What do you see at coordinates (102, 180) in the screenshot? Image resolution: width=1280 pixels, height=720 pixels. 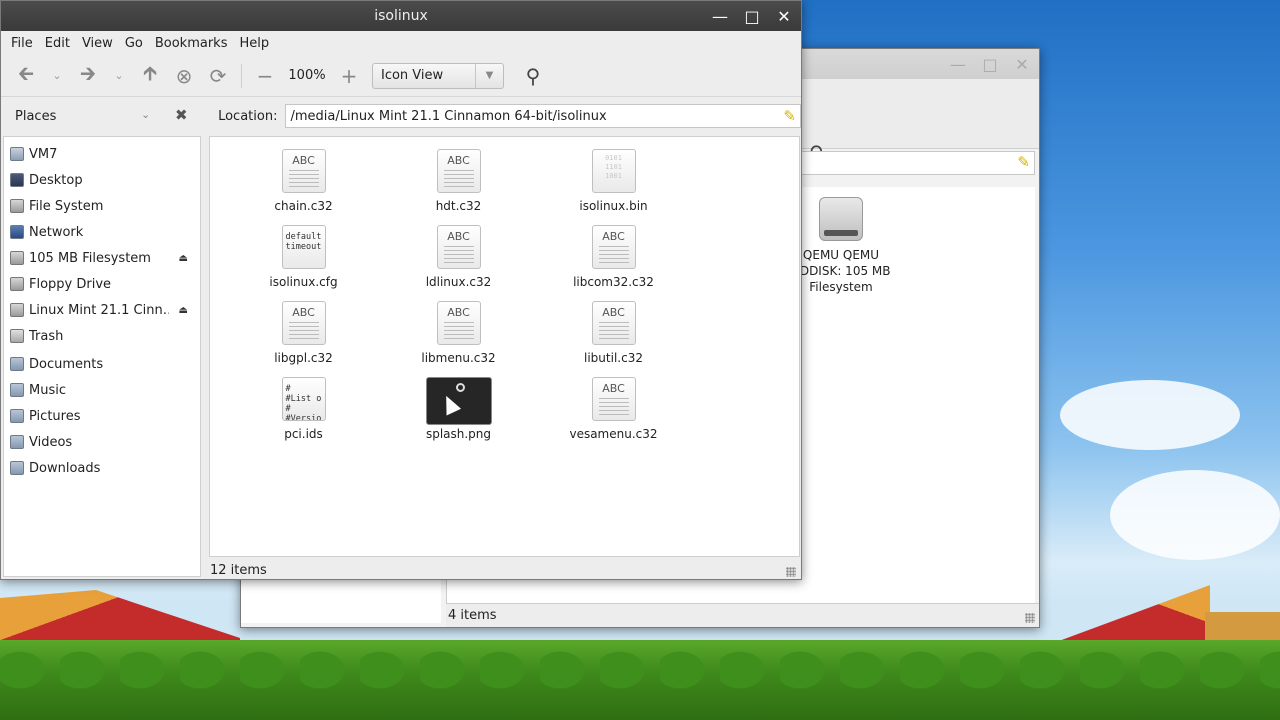 I see `sidebar-item-desktop: Desktop` at bounding box center [102, 180].